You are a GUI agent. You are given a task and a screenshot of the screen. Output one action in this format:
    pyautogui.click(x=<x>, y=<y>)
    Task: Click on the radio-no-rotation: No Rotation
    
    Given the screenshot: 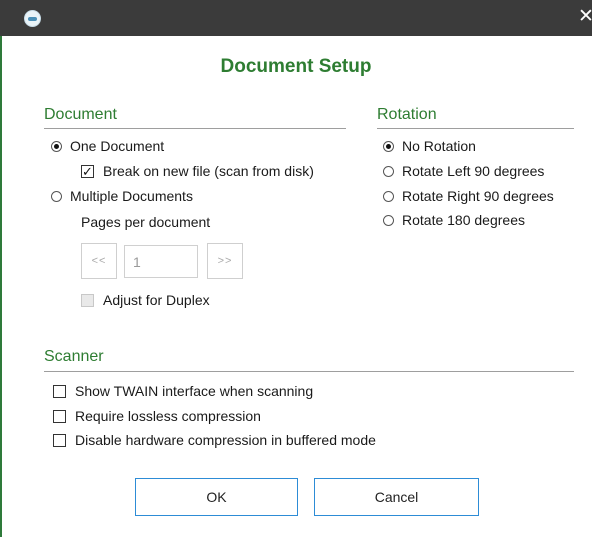 What is the action you would take?
    pyautogui.click(x=429, y=146)
    